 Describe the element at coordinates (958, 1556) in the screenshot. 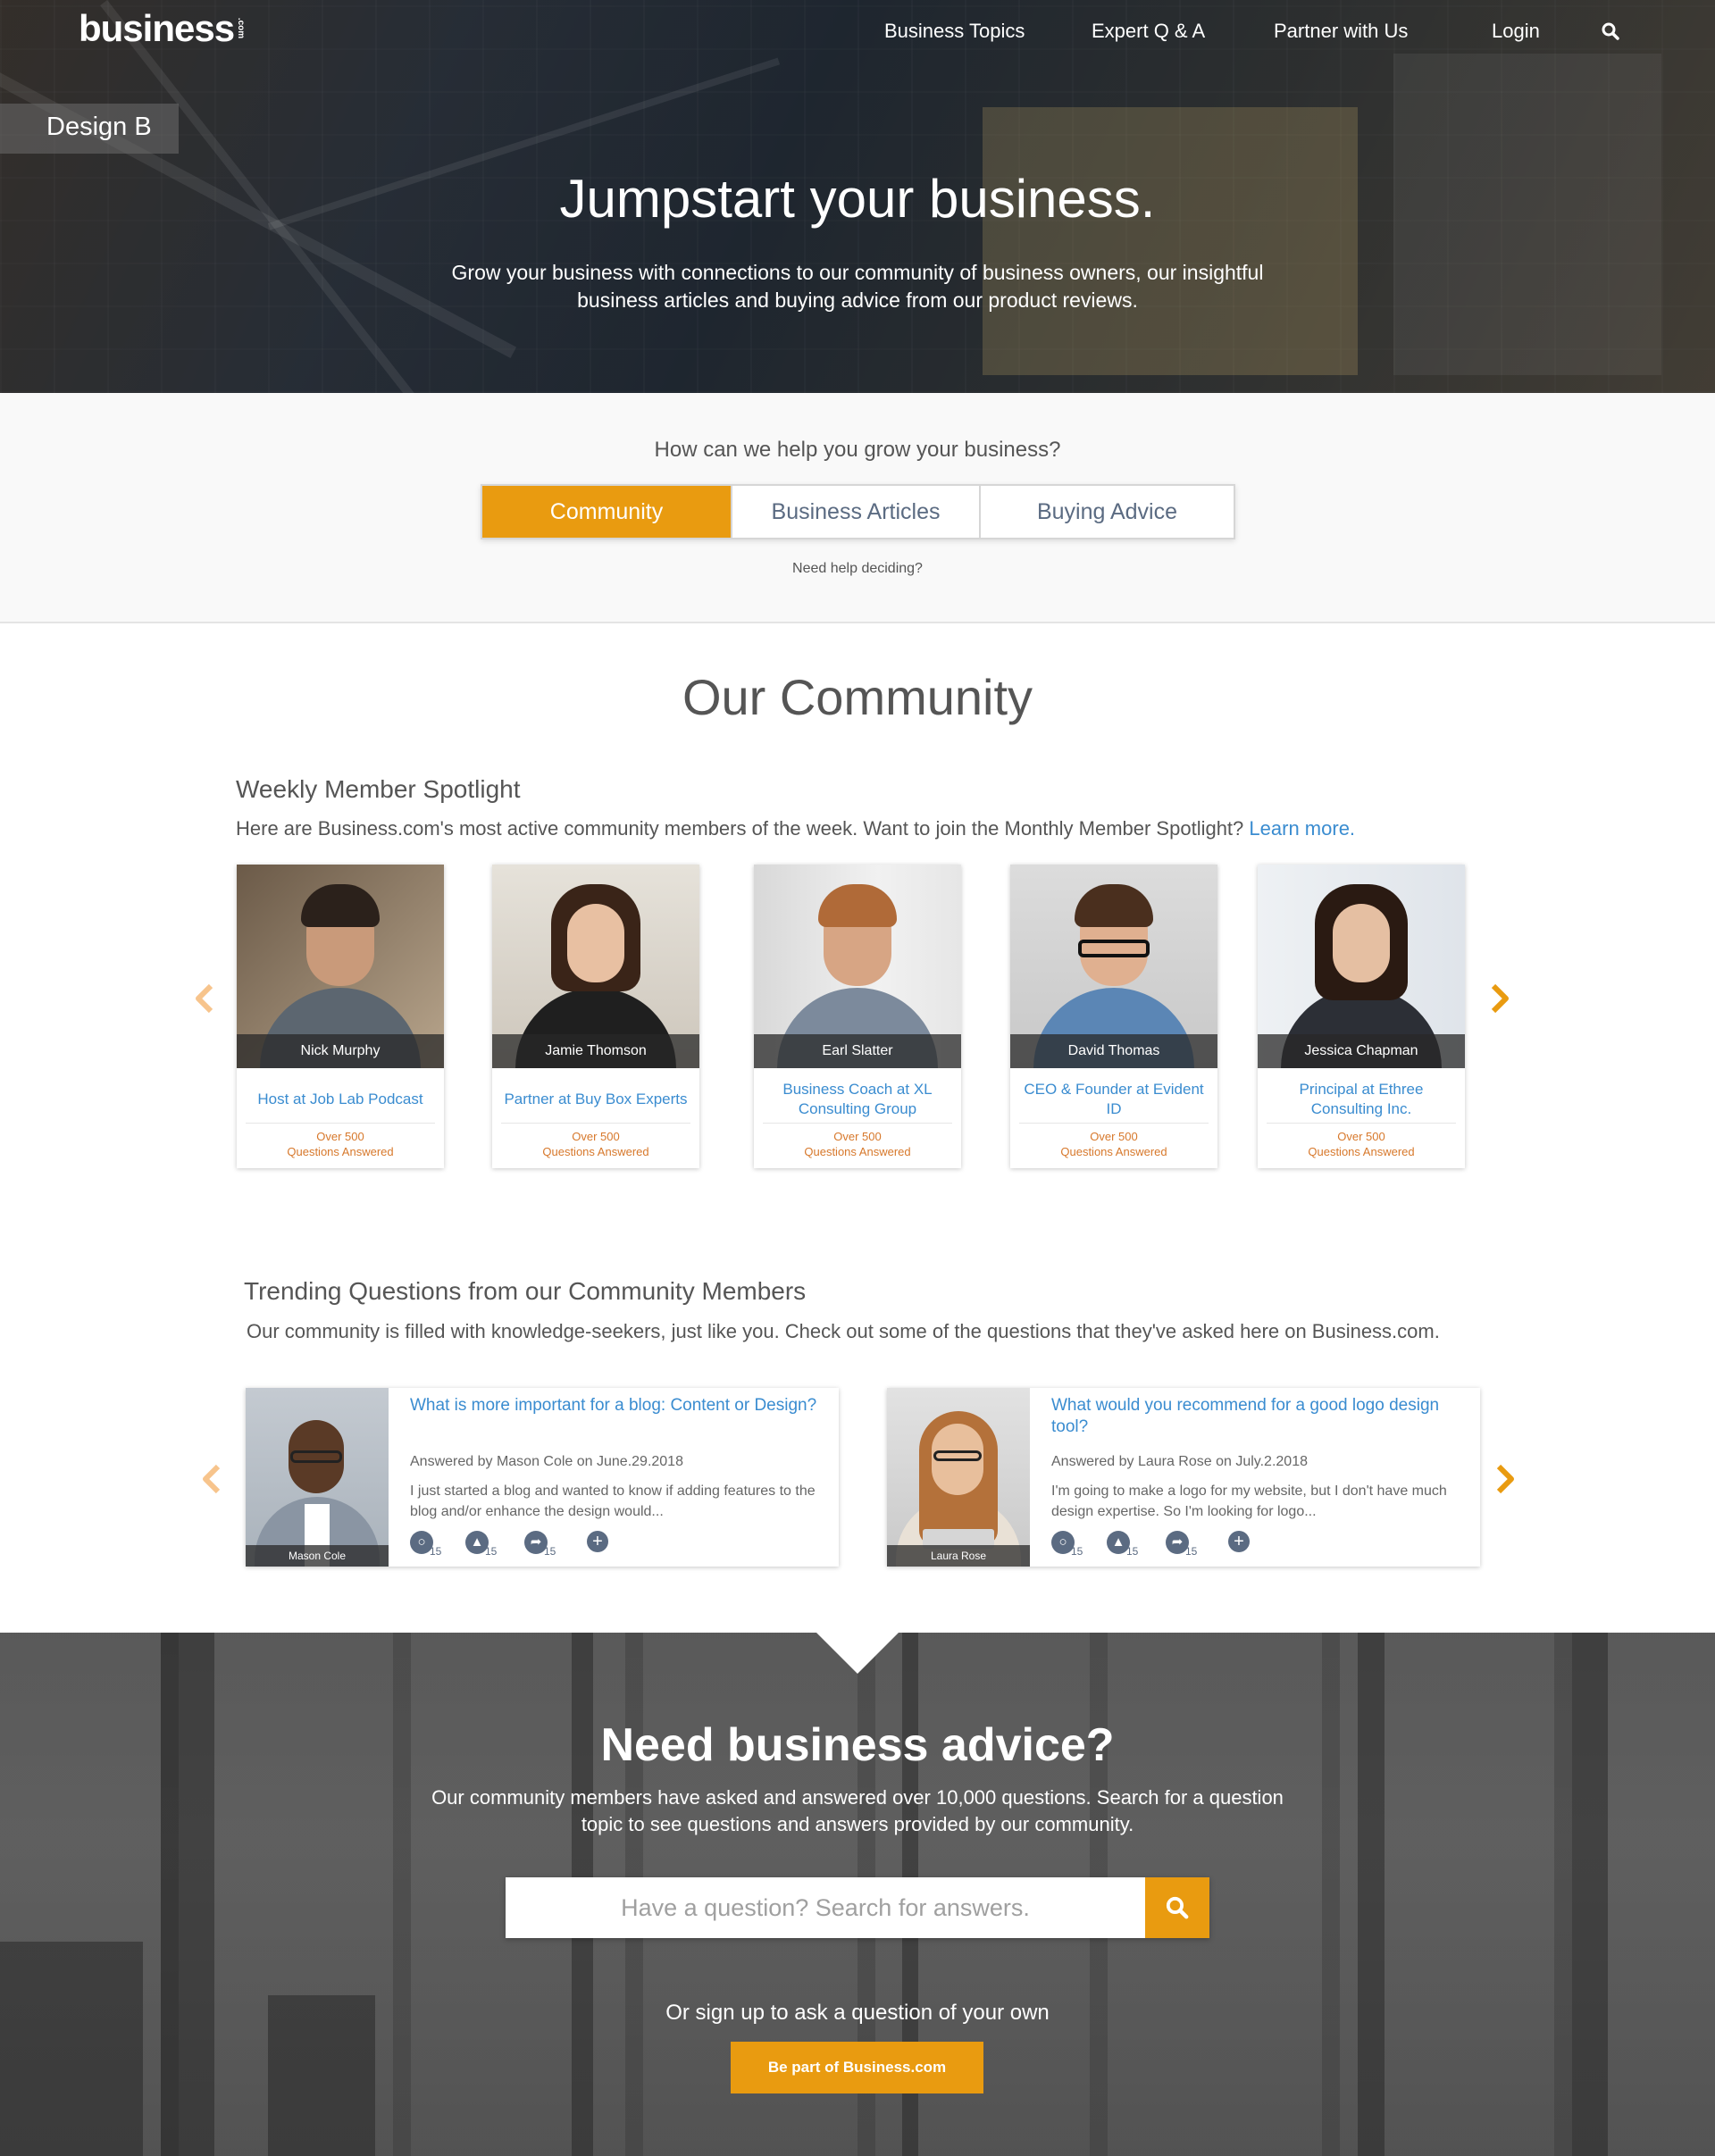

I see `question-author-name: Laura Rose` at that location.